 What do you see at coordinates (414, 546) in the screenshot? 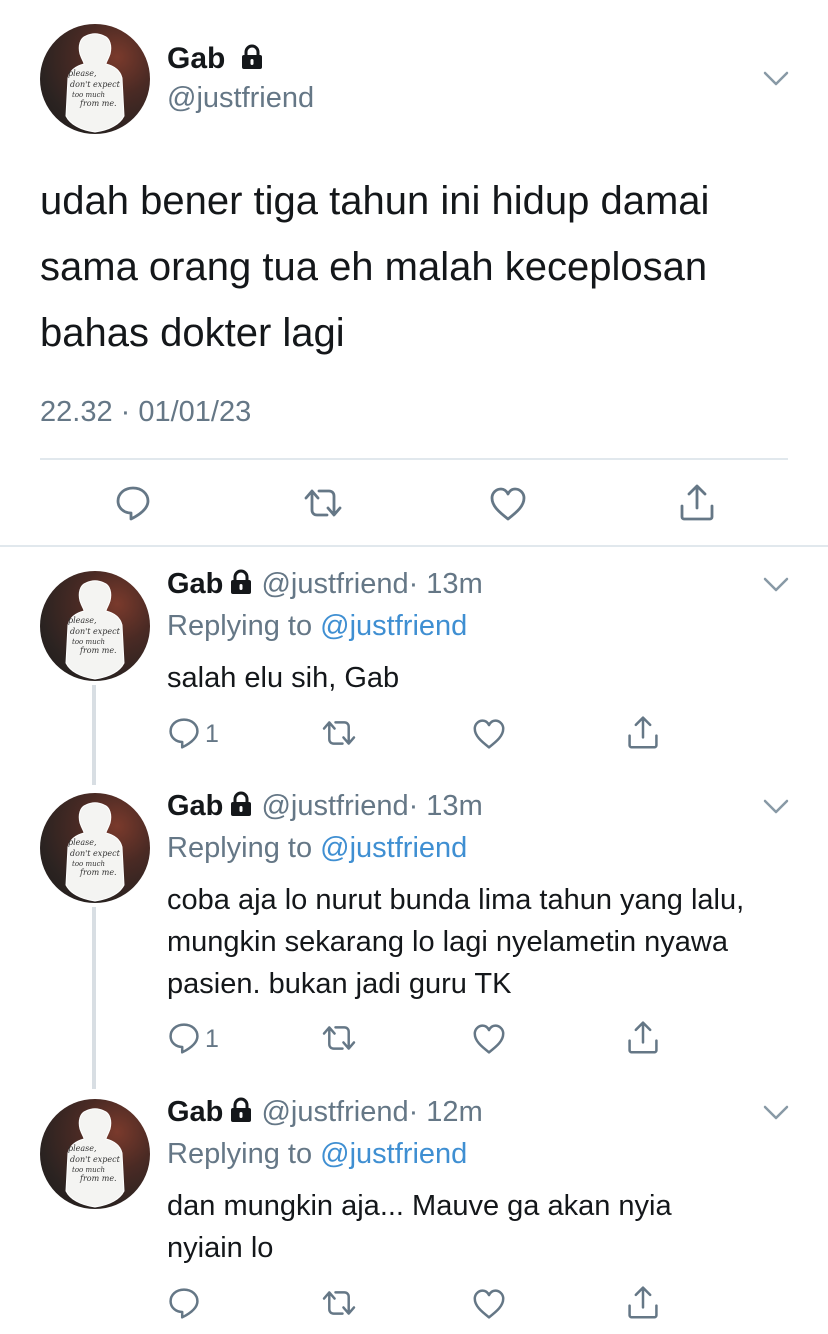
I see `section-divider` at bounding box center [414, 546].